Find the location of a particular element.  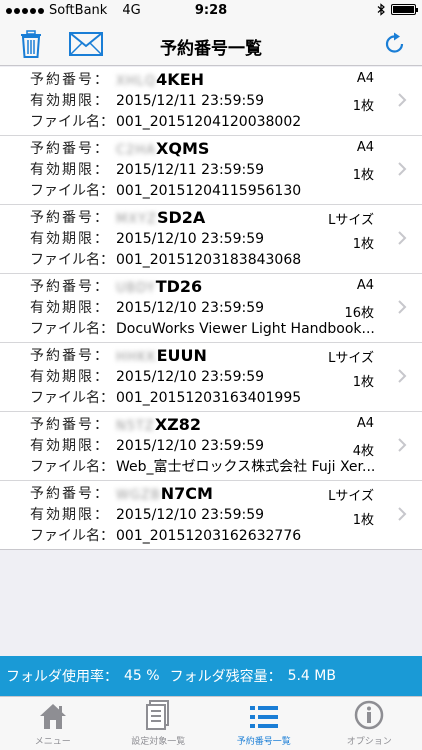

refresh-button is located at coordinates (395, 44).